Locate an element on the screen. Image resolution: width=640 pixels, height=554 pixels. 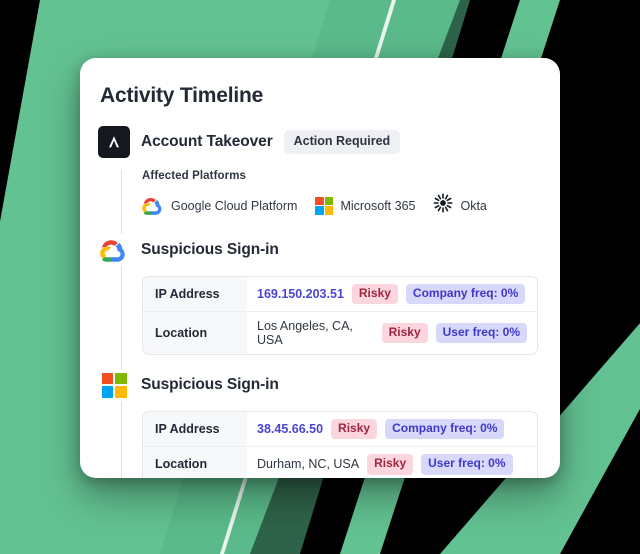
location-value: Durham, NC, USA is located at coordinates (308, 464).